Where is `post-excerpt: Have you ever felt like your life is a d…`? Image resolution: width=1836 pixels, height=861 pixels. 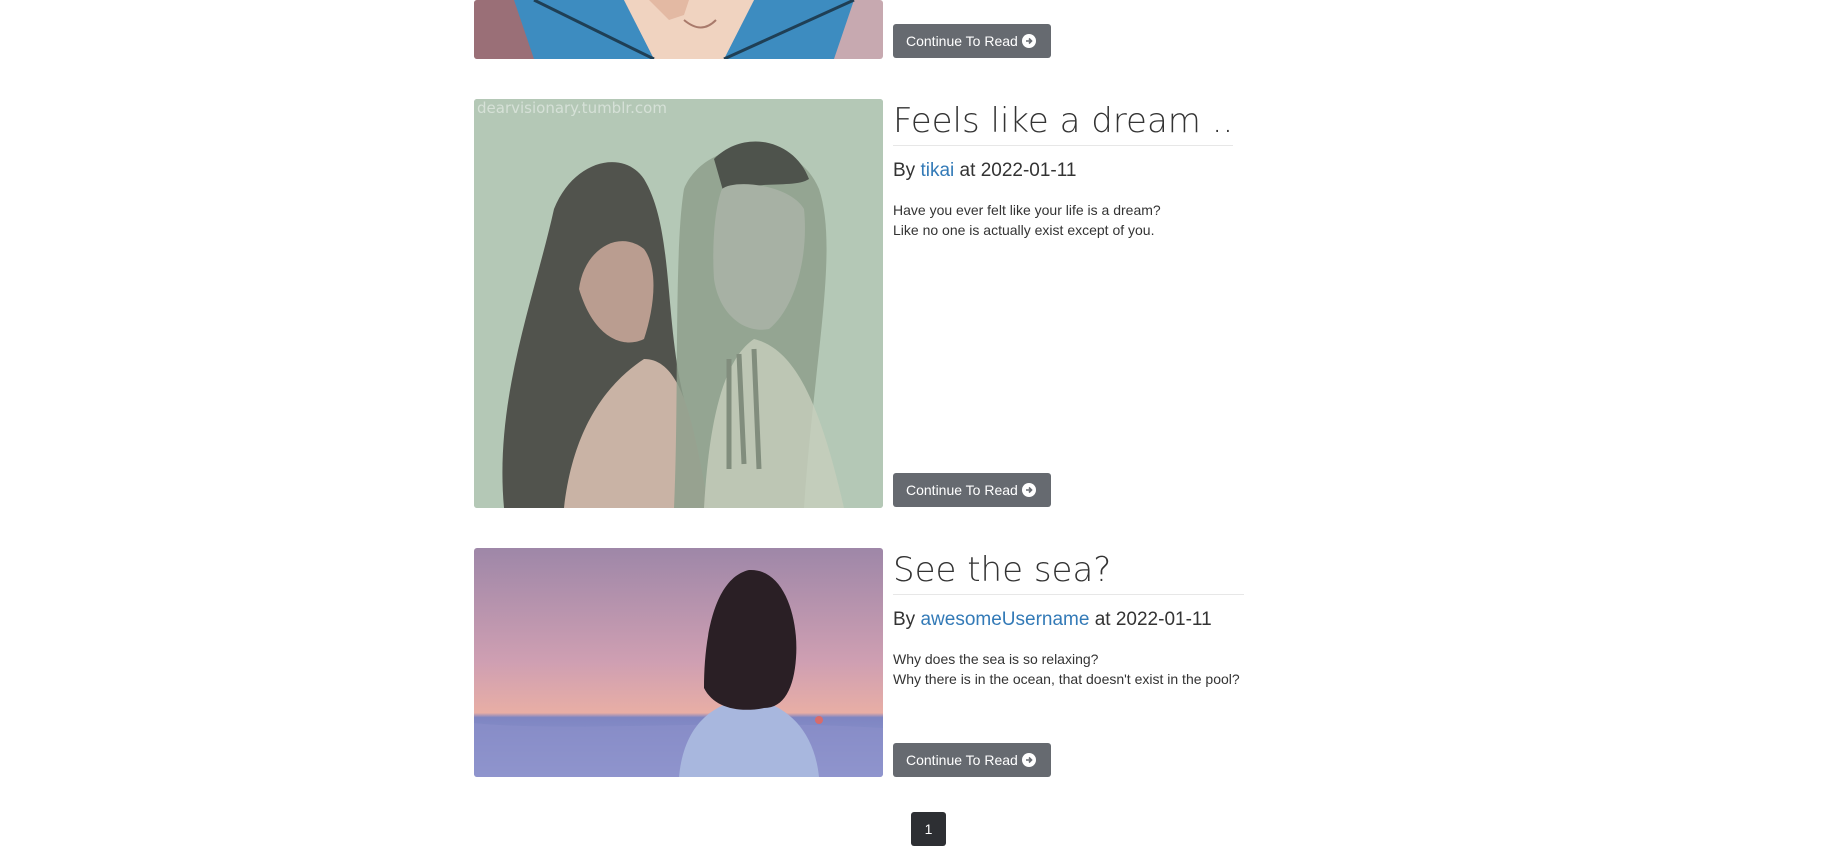
post-excerpt: Have you ever felt like your life is a d… is located at coordinates (1068, 220).